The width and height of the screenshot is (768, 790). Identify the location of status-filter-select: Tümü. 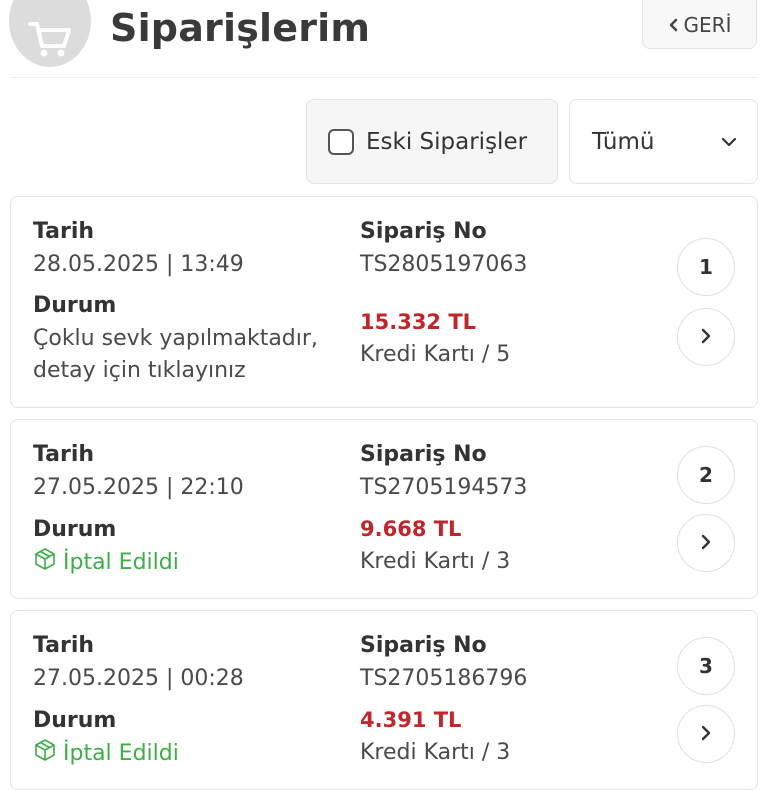
(663, 141).